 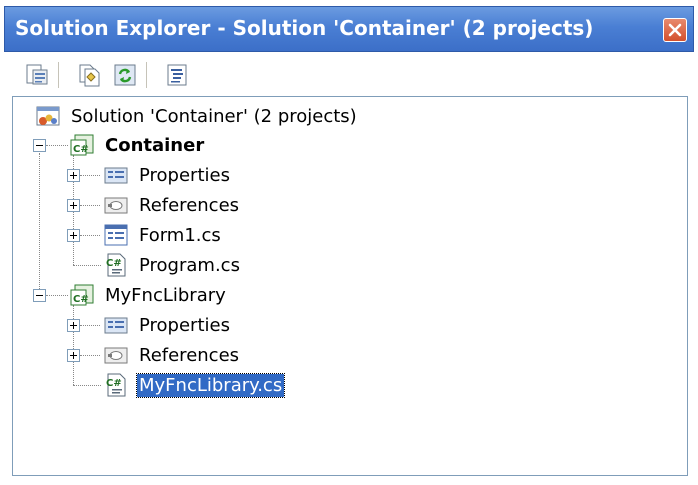 I want to click on view-code-button, so click(x=177, y=75).